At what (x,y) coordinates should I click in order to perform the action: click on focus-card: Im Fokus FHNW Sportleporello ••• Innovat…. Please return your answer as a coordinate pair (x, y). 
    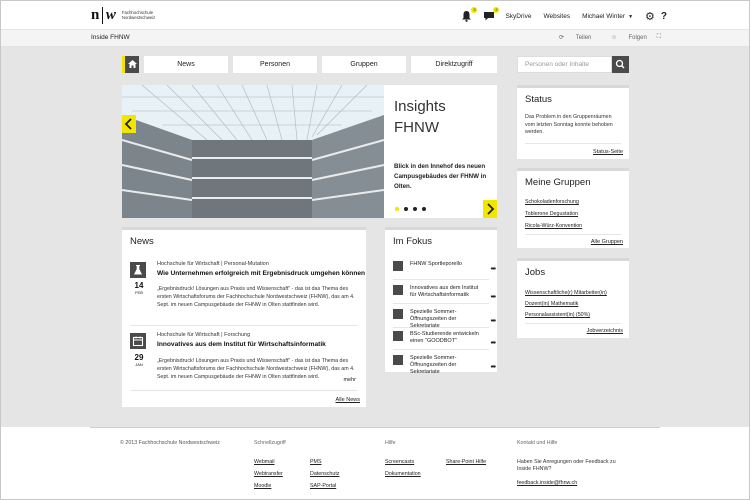
    Looking at the image, I should click on (441, 301).